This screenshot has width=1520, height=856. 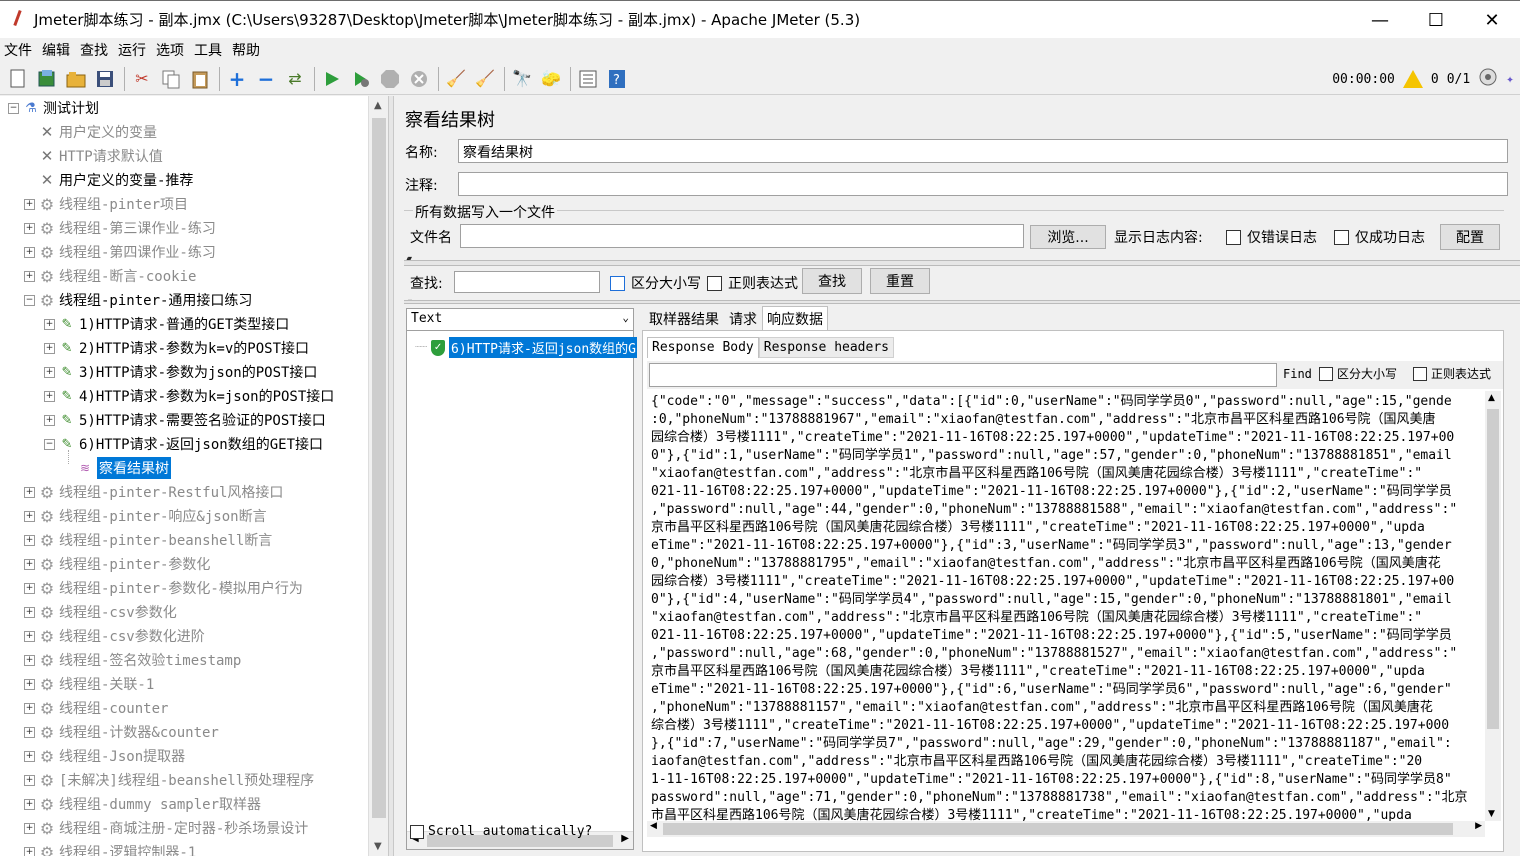 I want to click on clear-icon: 🧹, so click(x=456, y=79).